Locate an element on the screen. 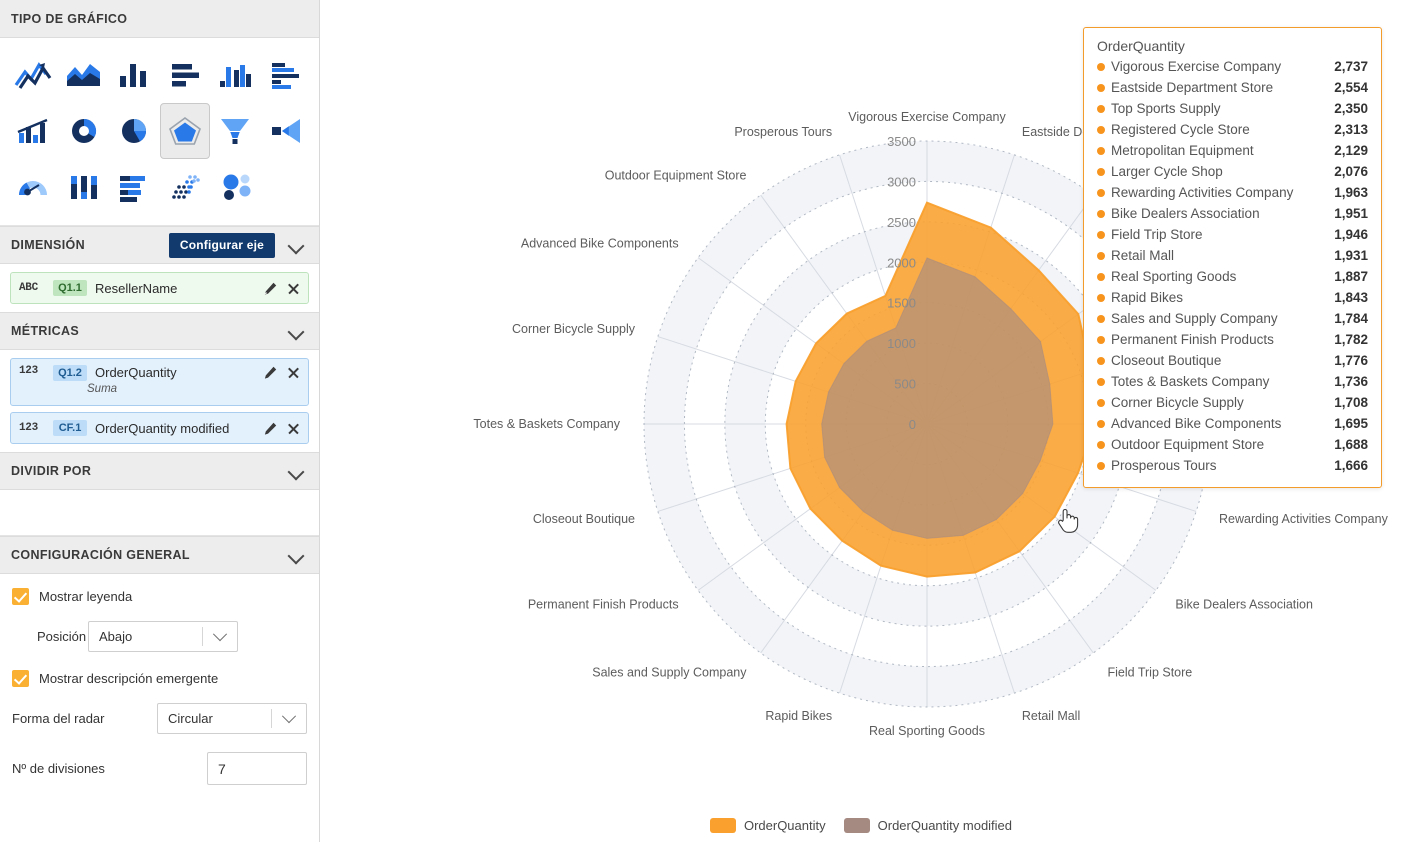  category-label: Closeout Boutique is located at coordinates (584, 519).